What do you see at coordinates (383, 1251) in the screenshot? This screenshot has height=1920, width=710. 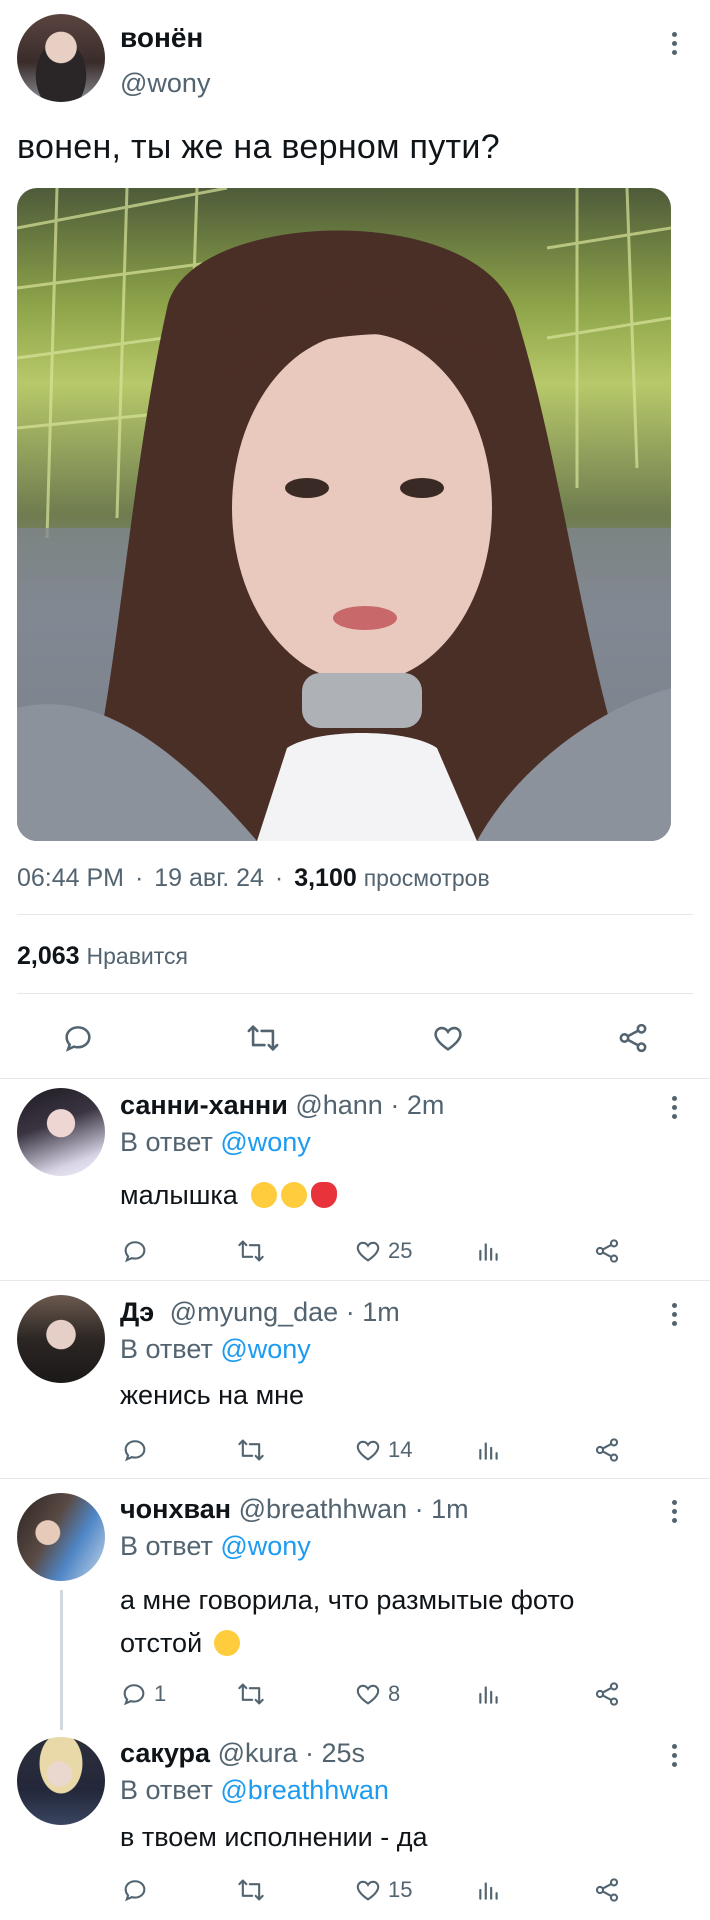 I see `like-stat: 25` at bounding box center [383, 1251].